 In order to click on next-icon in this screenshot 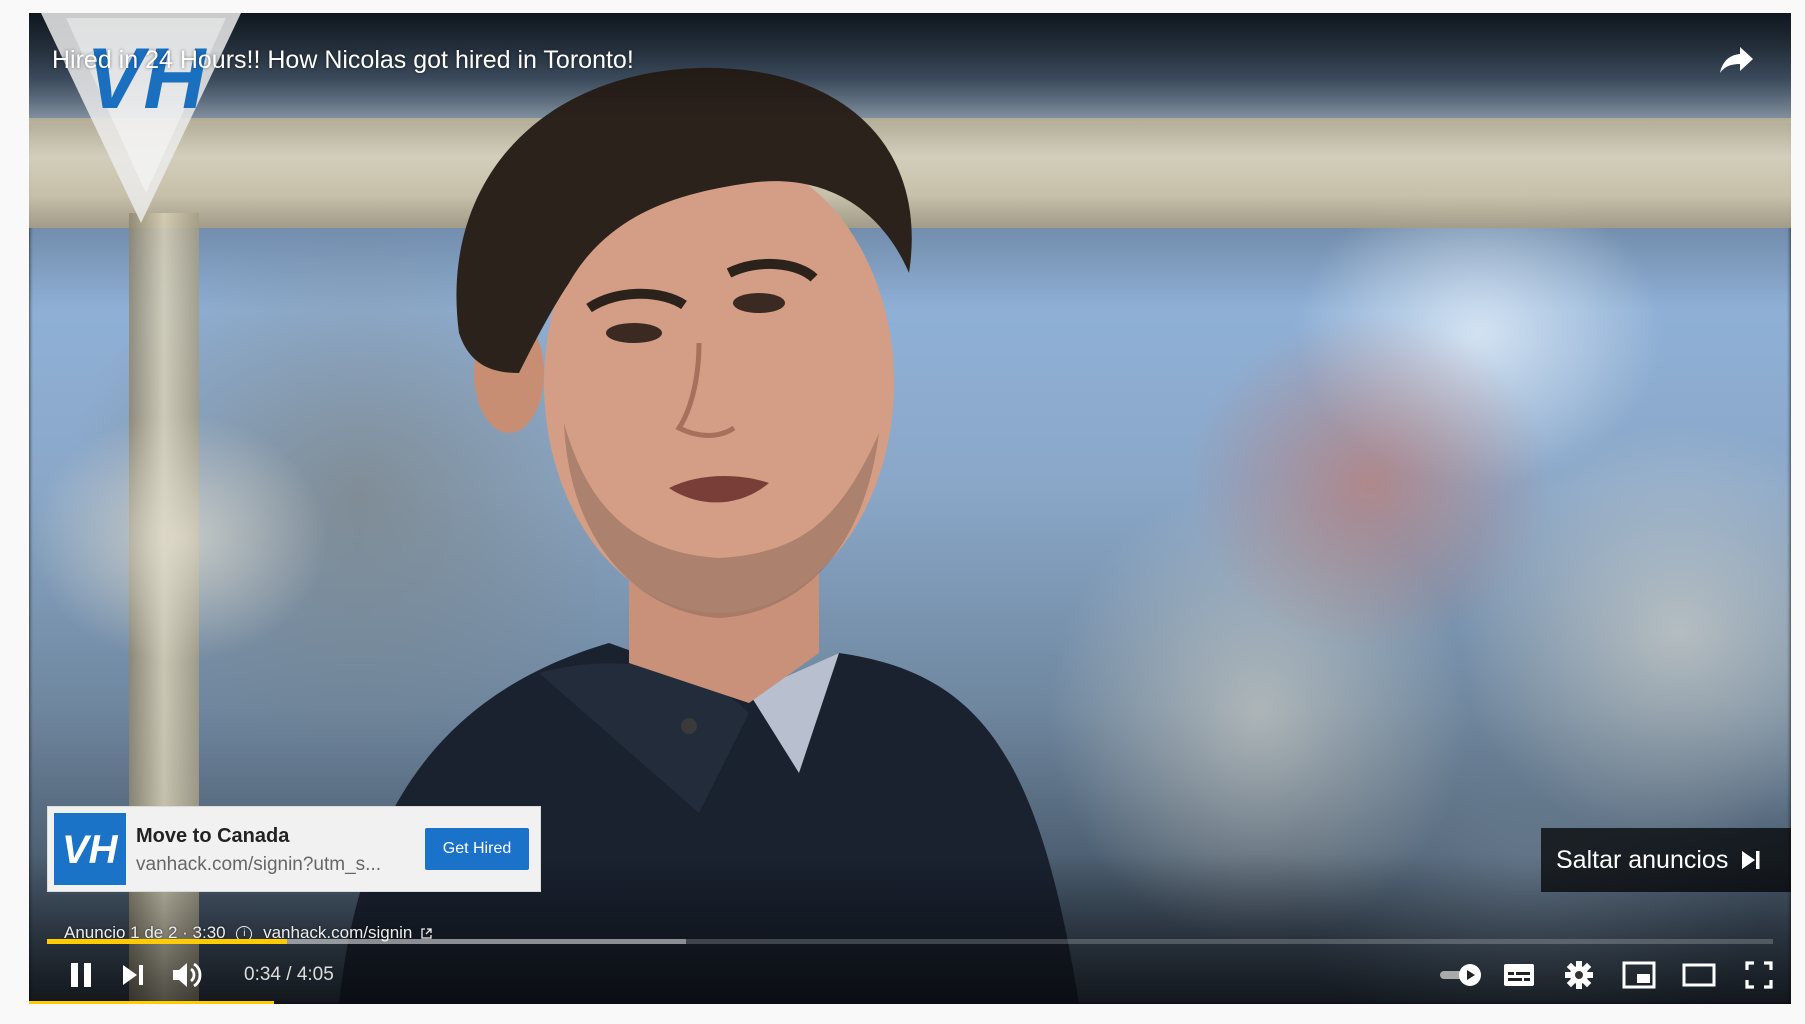, I will do `click(133, 975)`.